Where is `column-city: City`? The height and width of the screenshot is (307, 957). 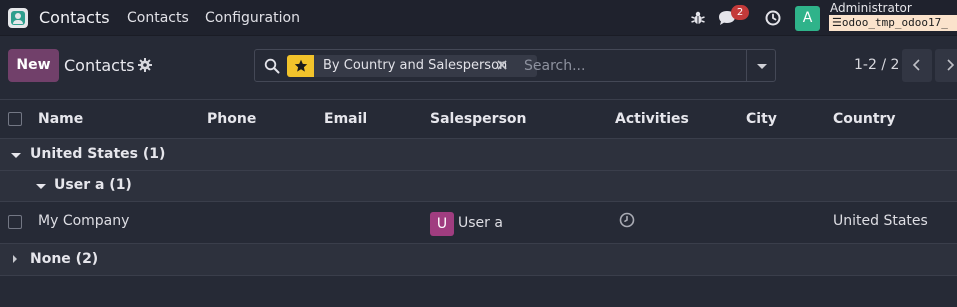
column-city: City is located at coordinates (761, 119).